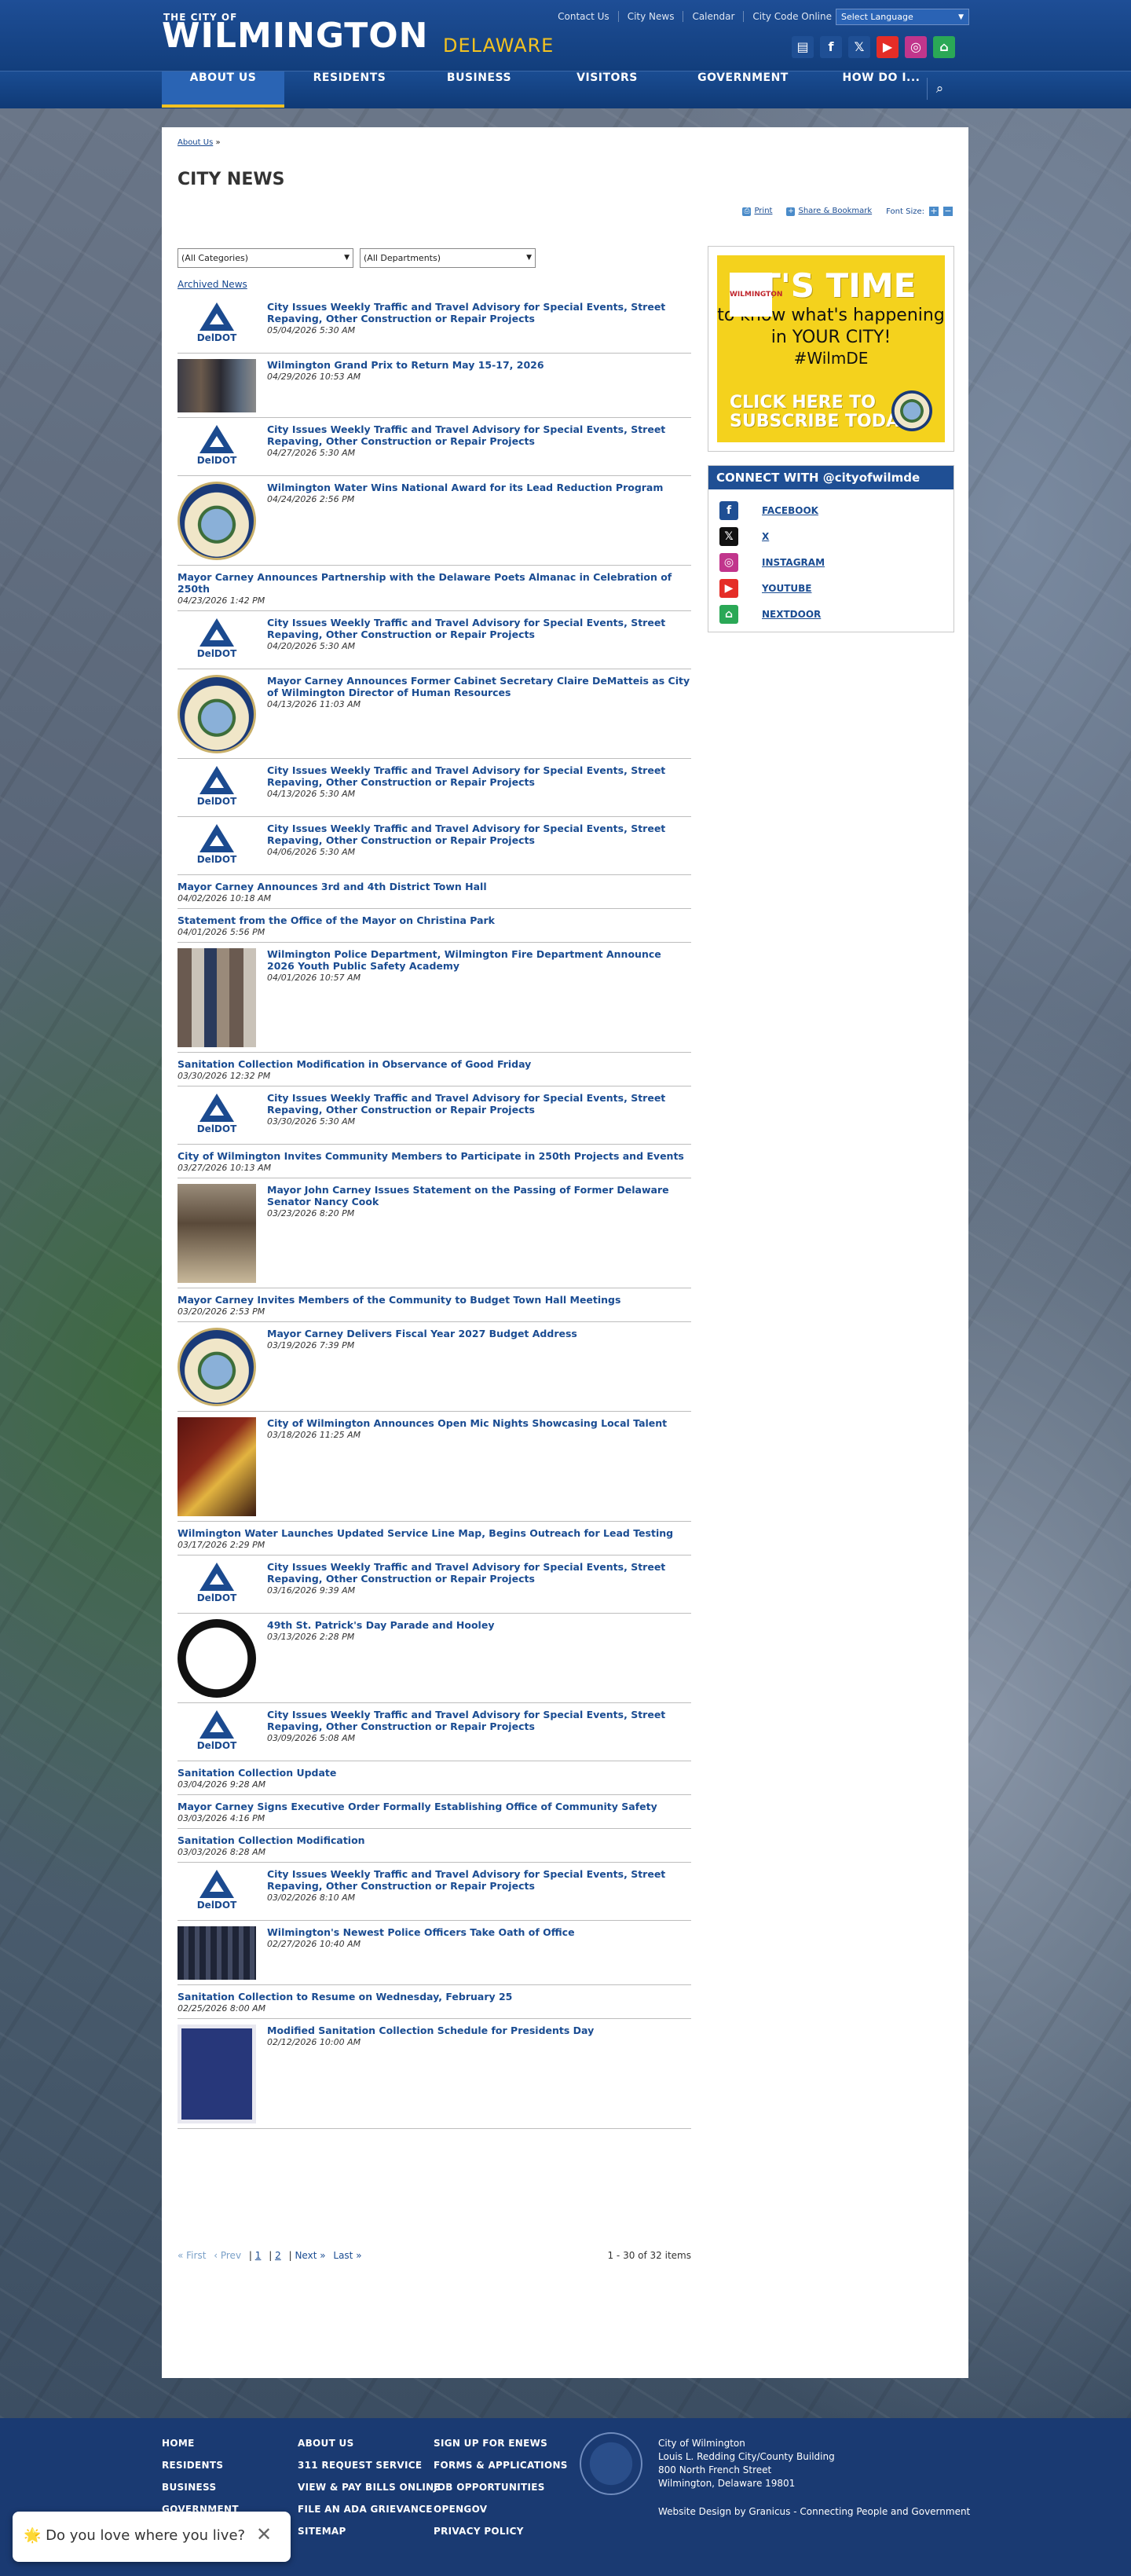  Describe the element at coordinates (223, 89) in the screenshot. I see `nav-item: ABOUT US` at that location.